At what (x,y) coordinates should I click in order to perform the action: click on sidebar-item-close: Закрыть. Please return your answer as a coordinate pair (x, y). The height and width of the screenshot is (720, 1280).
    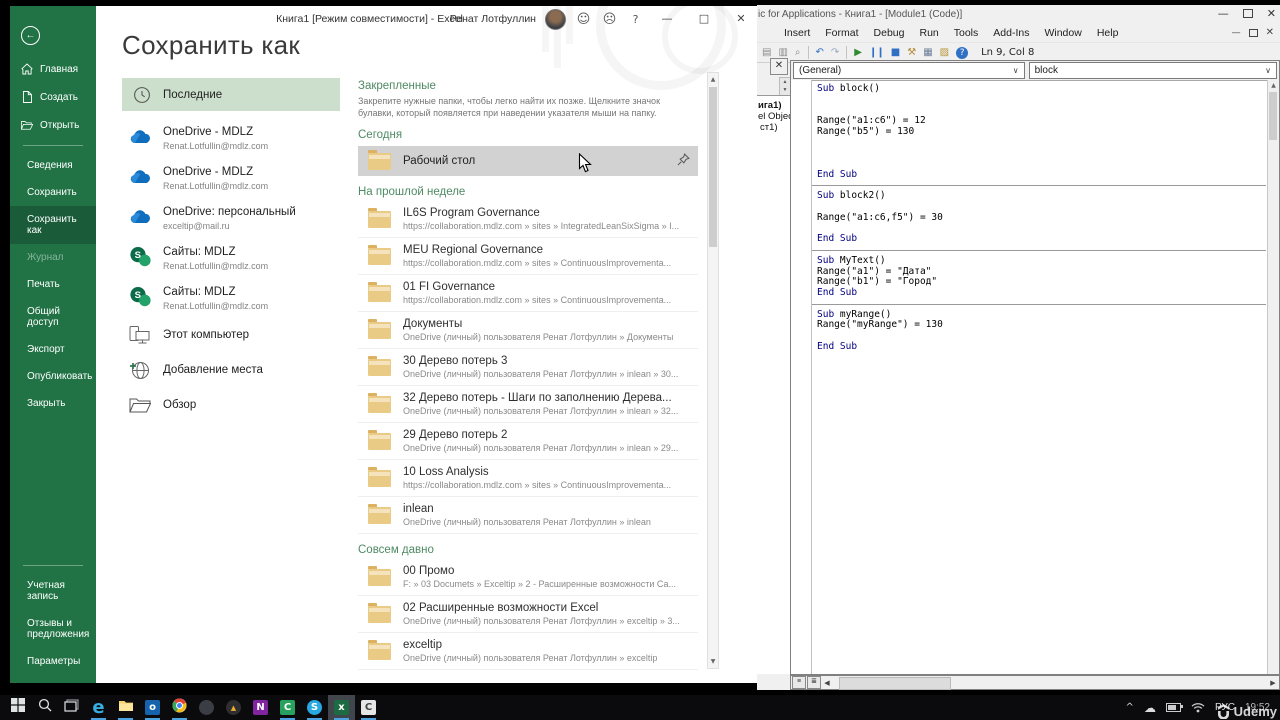
    Looking at the image, I should click on (53, 403).